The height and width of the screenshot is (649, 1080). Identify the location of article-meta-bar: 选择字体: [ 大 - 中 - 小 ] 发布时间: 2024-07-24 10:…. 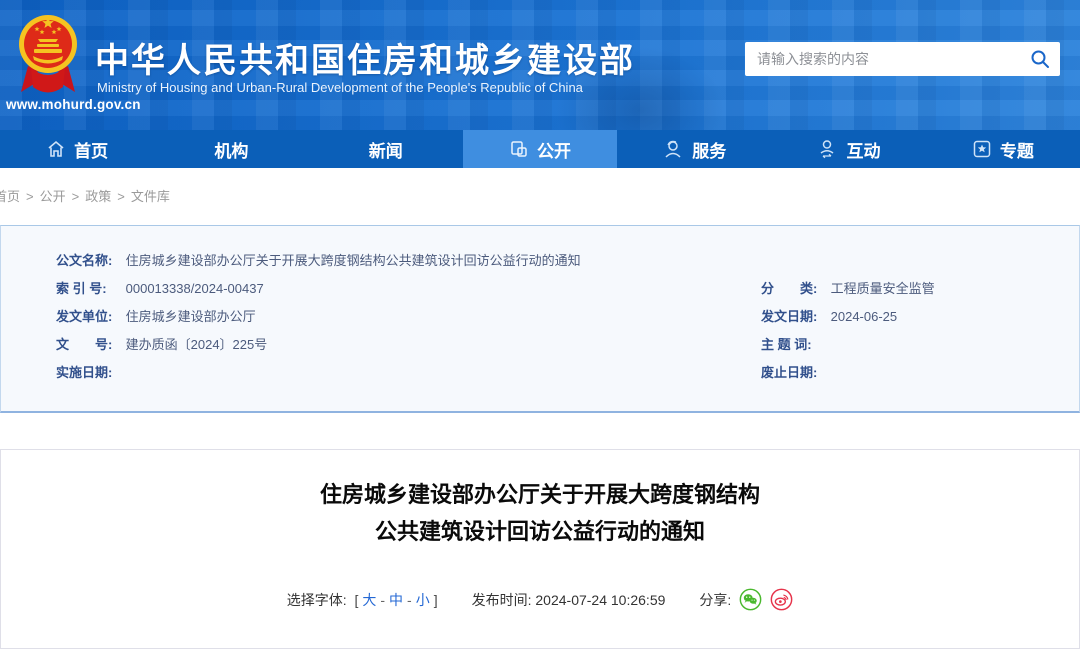
(540, 599).